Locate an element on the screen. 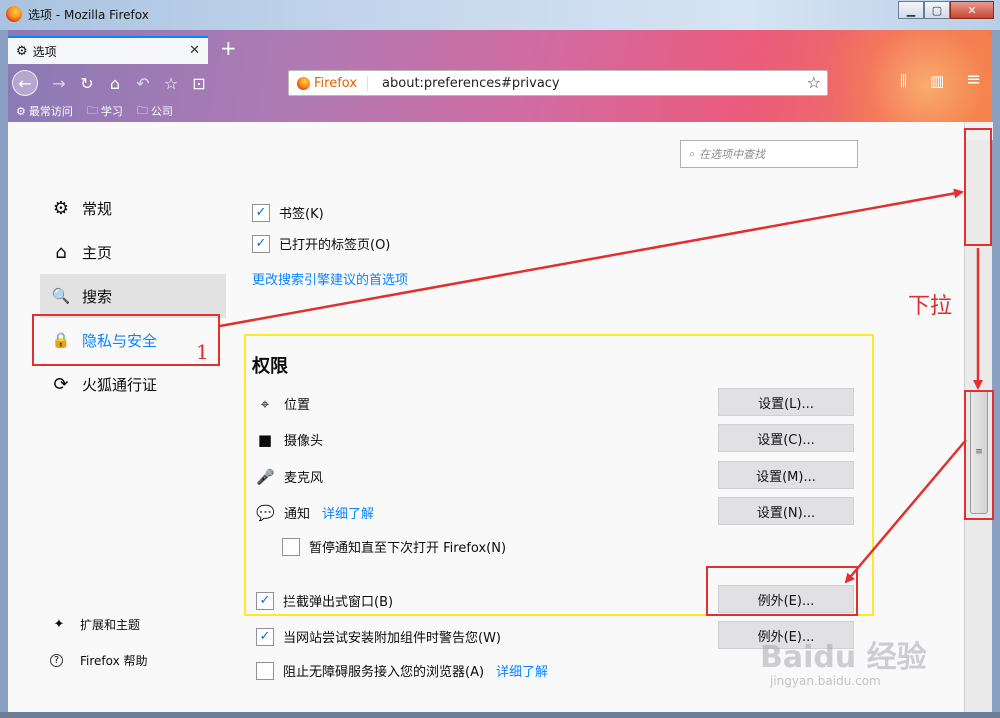 The width and height of the screenshot is (1000, 718). watermark-text: Baidu 经验 is located at coordinates (843, 657).